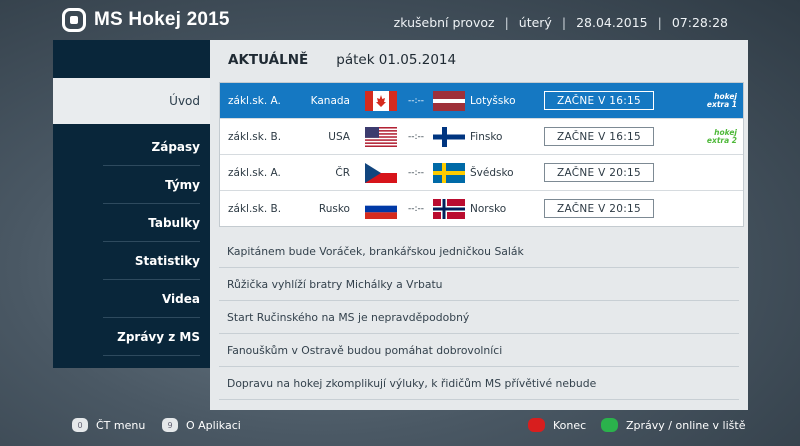 This screenshot has height=446, width=800. Describe the element at coordinates (699, 22) in the screenshot. I see `clock-label: 07:28:28` at that location.